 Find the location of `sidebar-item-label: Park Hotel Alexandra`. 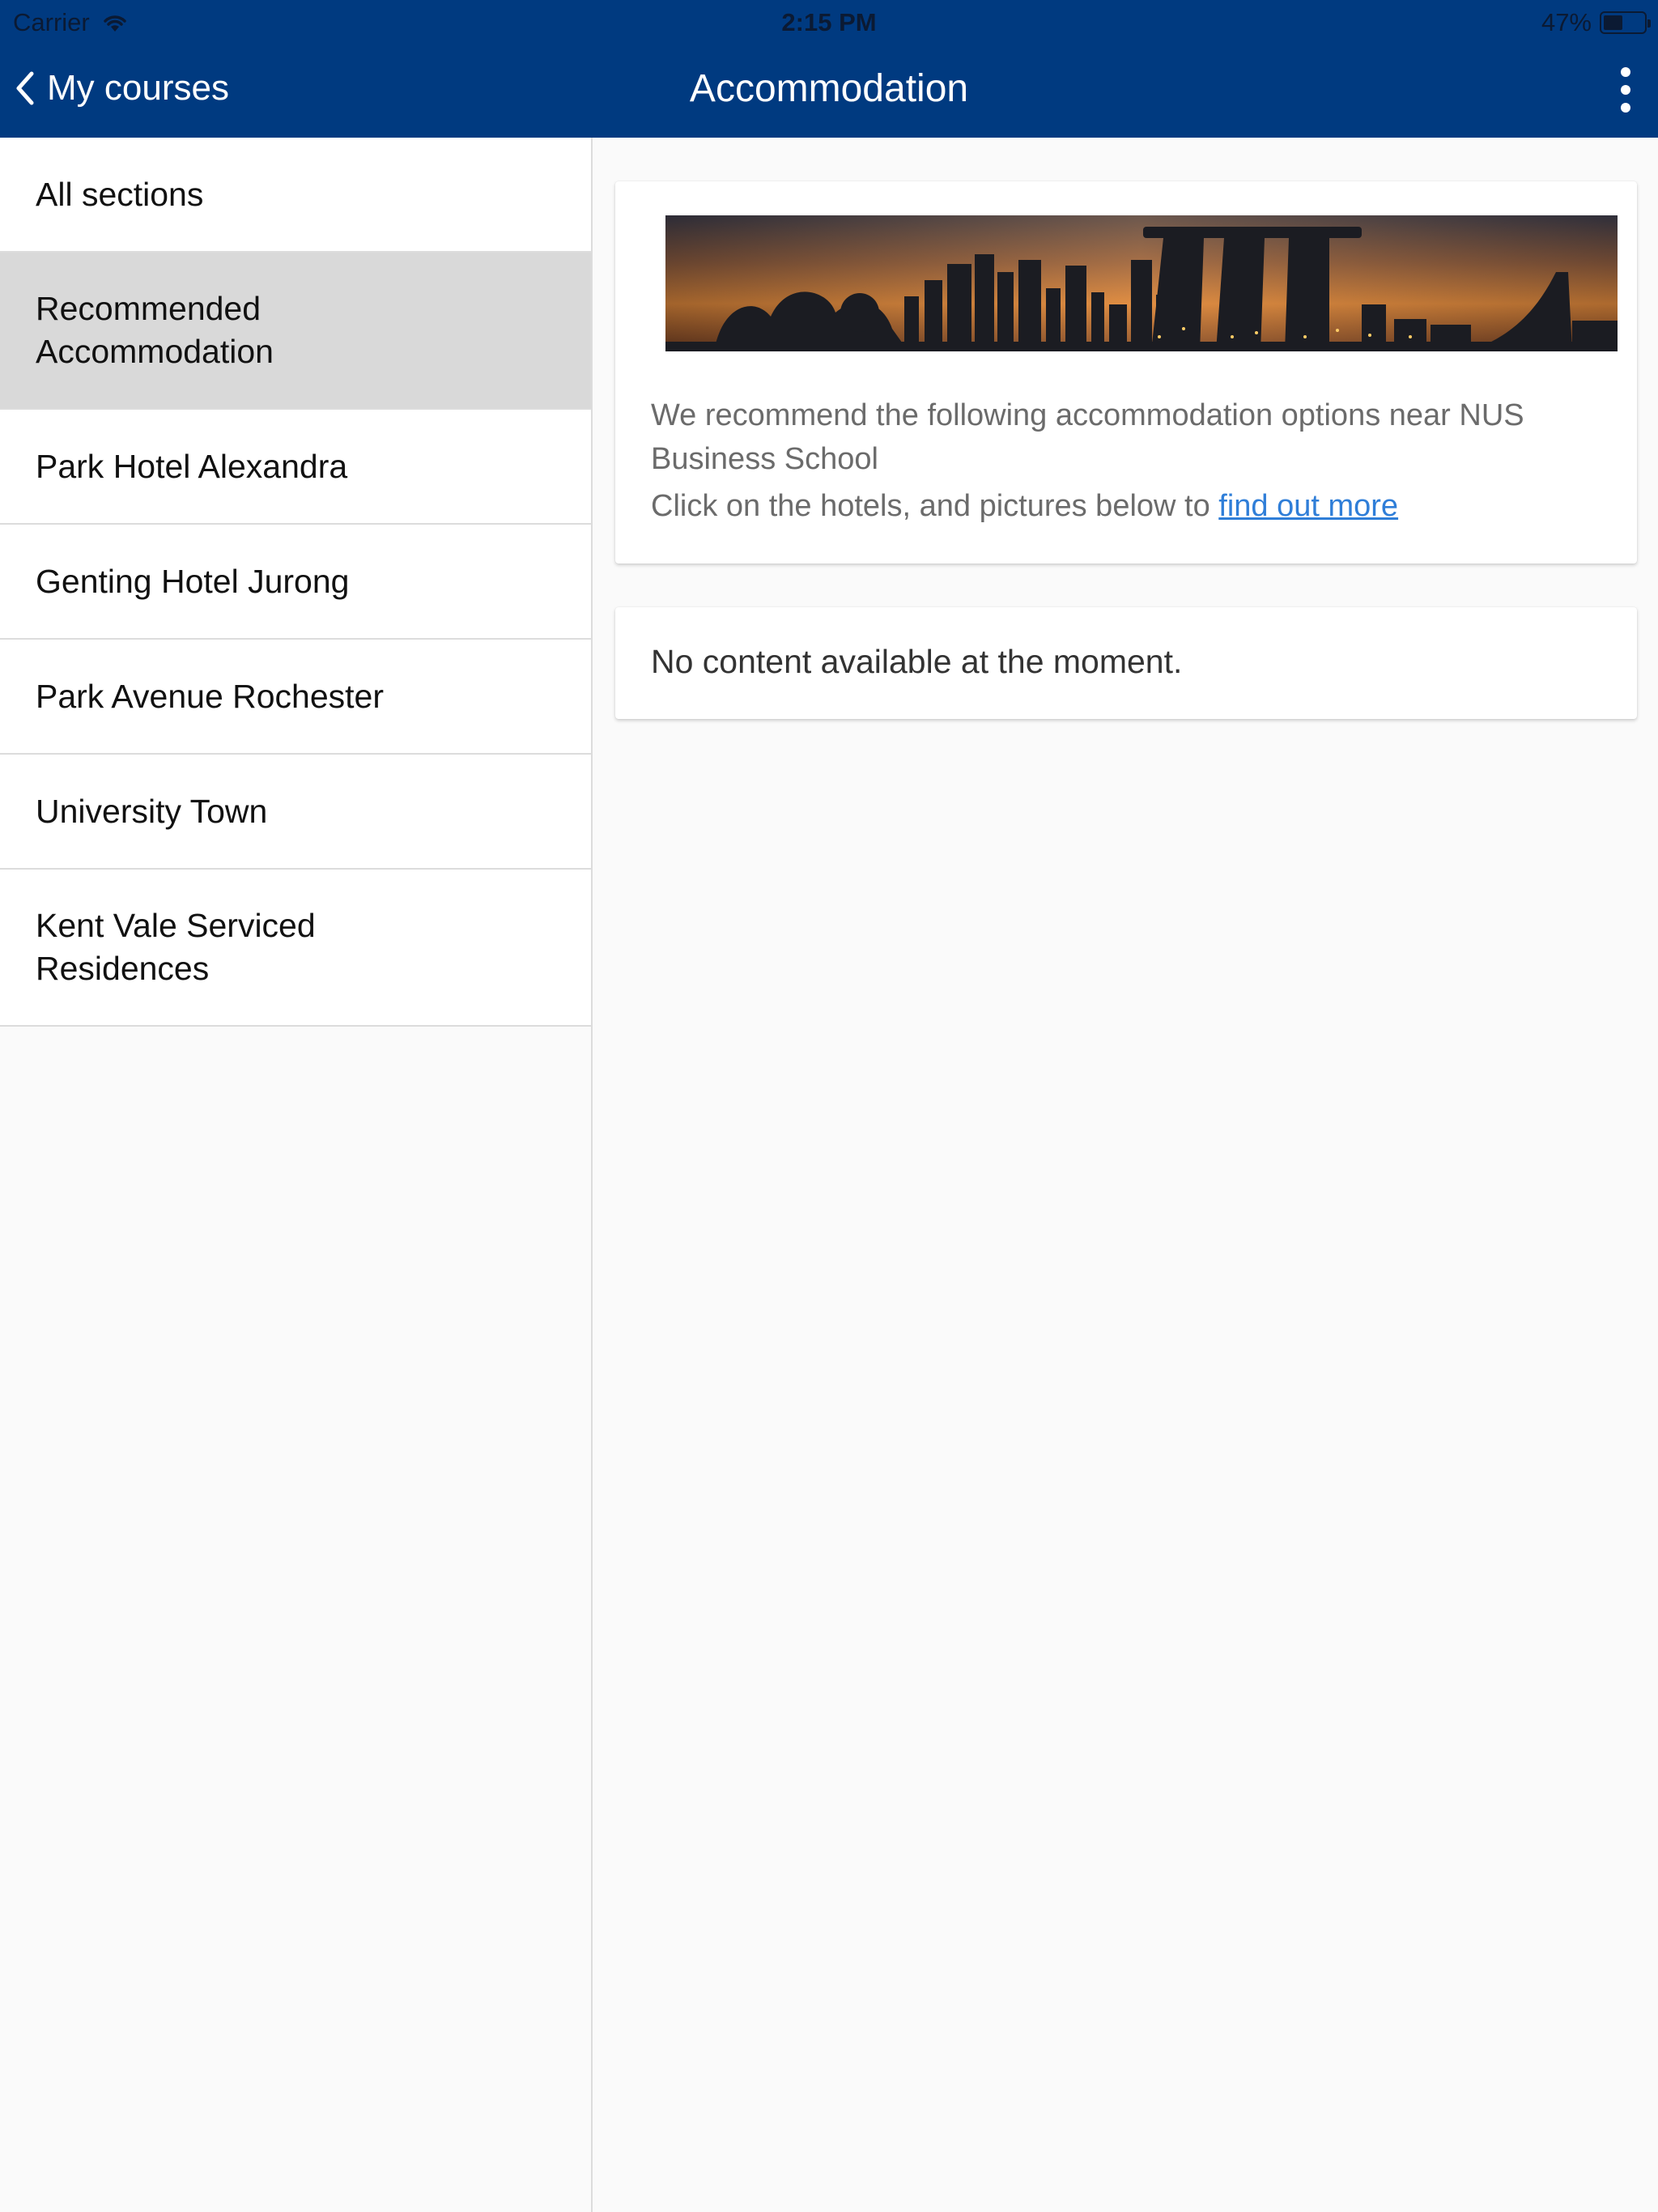

sidebar-item-label: Park Hotel Alexandra is located at coordinates (192, 466).